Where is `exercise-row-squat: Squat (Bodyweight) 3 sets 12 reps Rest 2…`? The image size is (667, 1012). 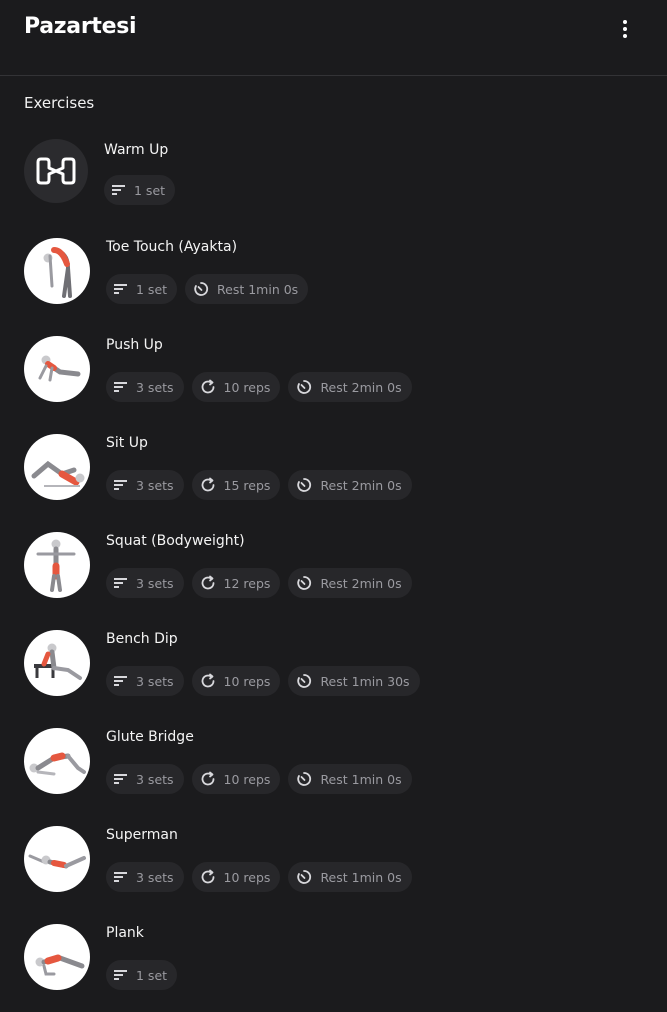 exercise-row-squat: Squat (Bodyweight) 3 sets 12 reps Rest 2… is located at coordinates (333, 580).